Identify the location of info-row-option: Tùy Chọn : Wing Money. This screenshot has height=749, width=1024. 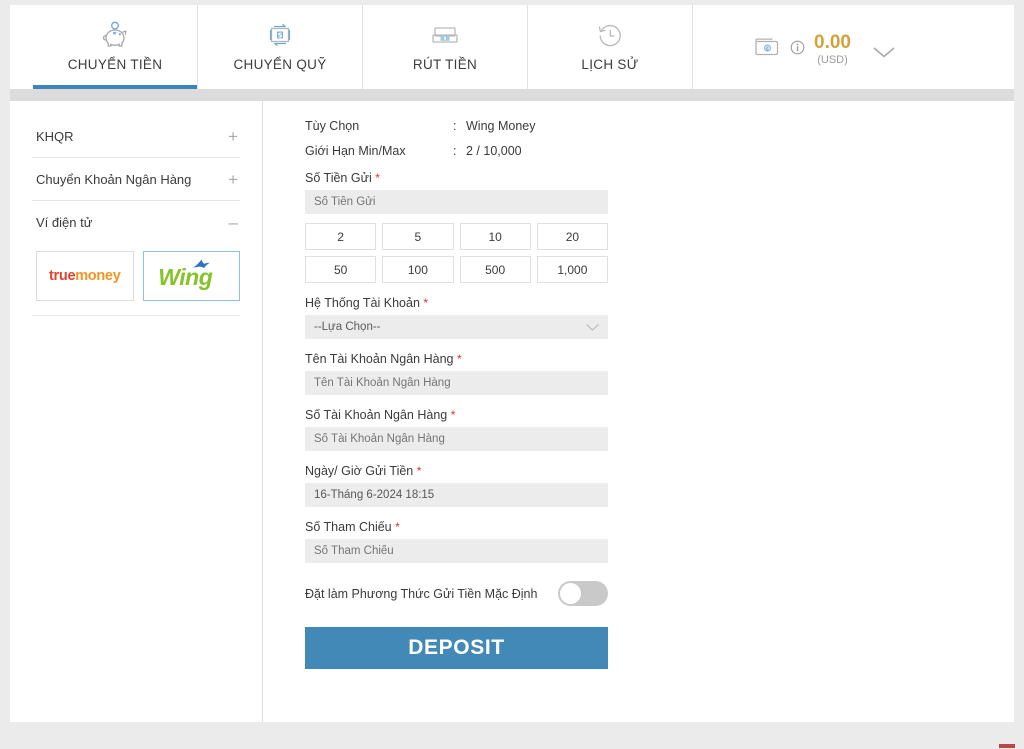
(659, 126).